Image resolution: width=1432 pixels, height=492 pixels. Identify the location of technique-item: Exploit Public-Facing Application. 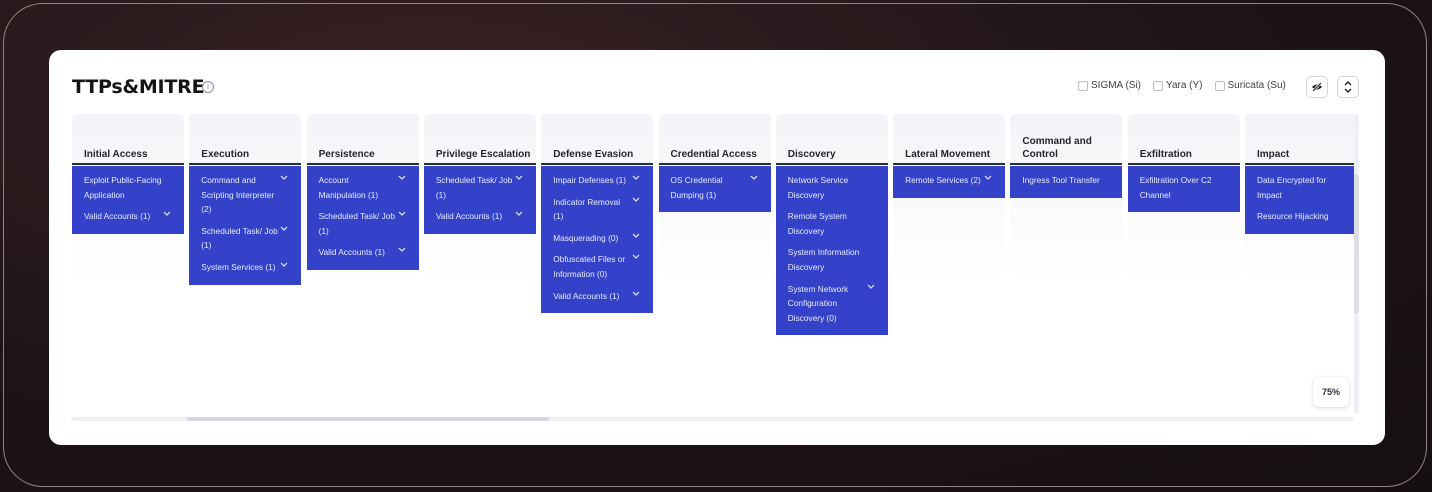
(128, 188).